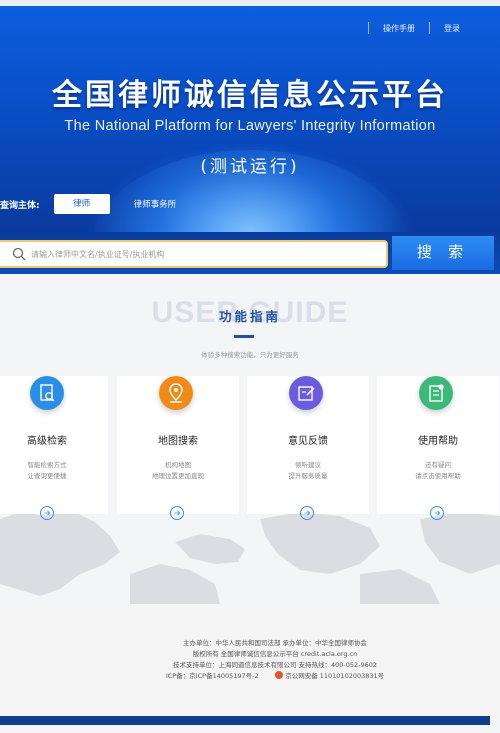  I want to click on card-title: 地图搜索, so click(178, 441).